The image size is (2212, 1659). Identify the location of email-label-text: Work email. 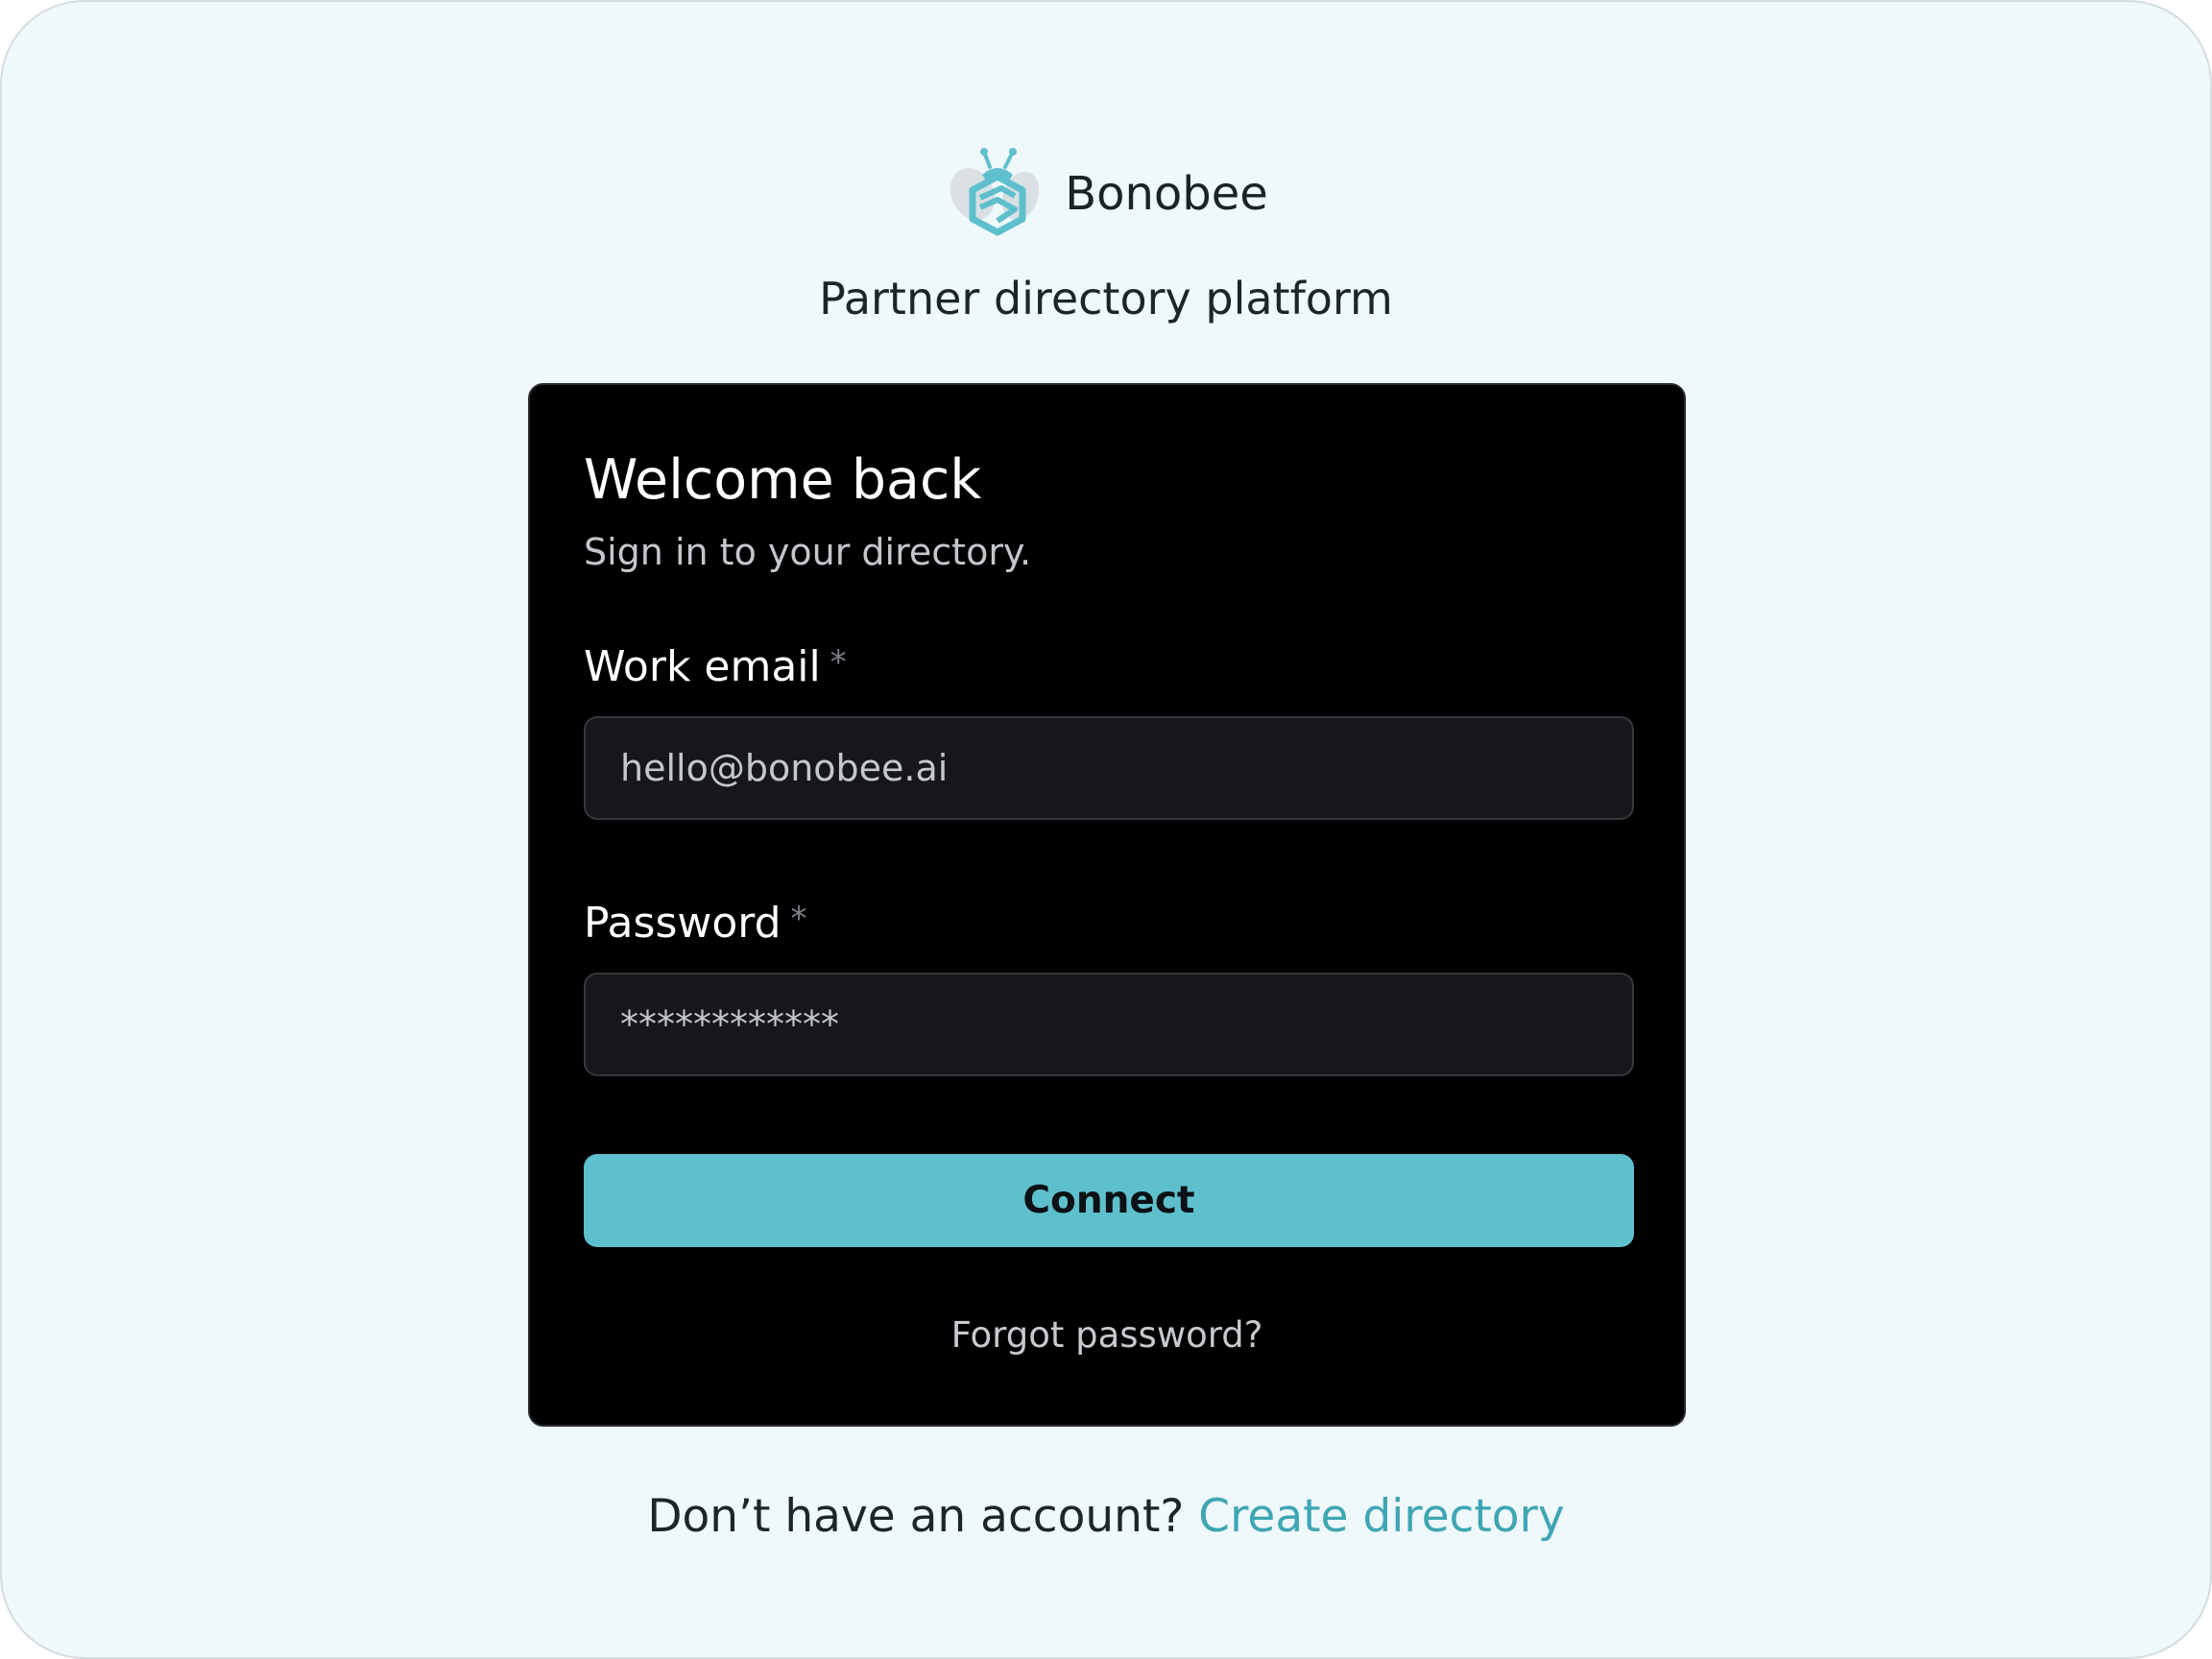
(702, 666).